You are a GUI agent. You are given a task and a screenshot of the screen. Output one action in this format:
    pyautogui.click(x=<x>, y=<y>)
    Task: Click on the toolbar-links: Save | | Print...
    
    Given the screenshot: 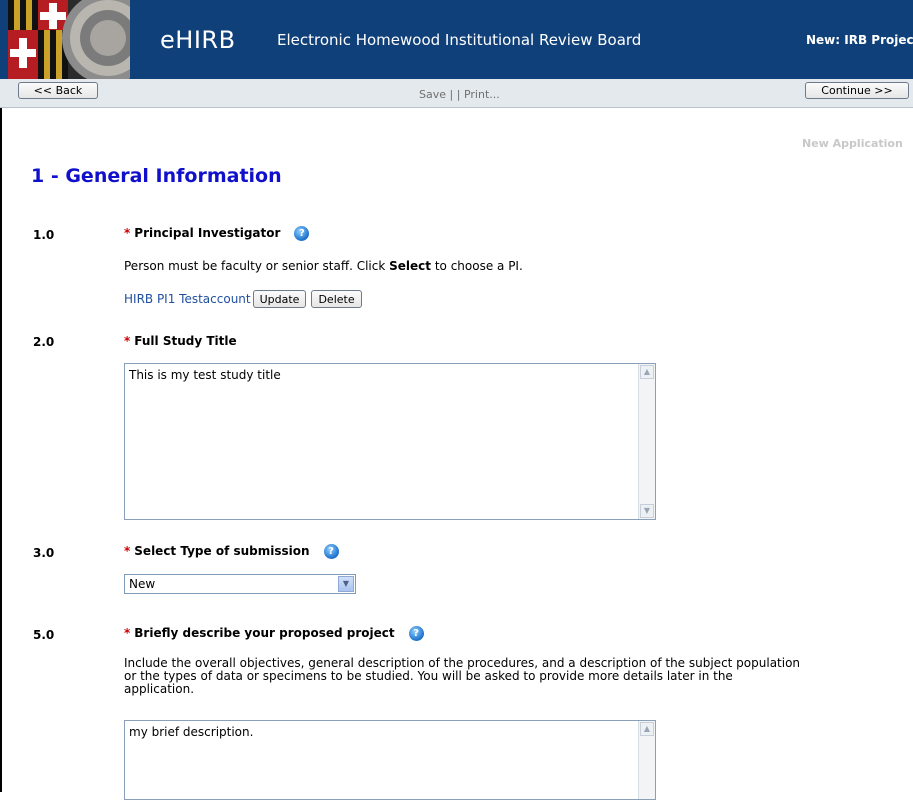 What is the action you would take?
    pyautogui.click(x=459, y=94)
    